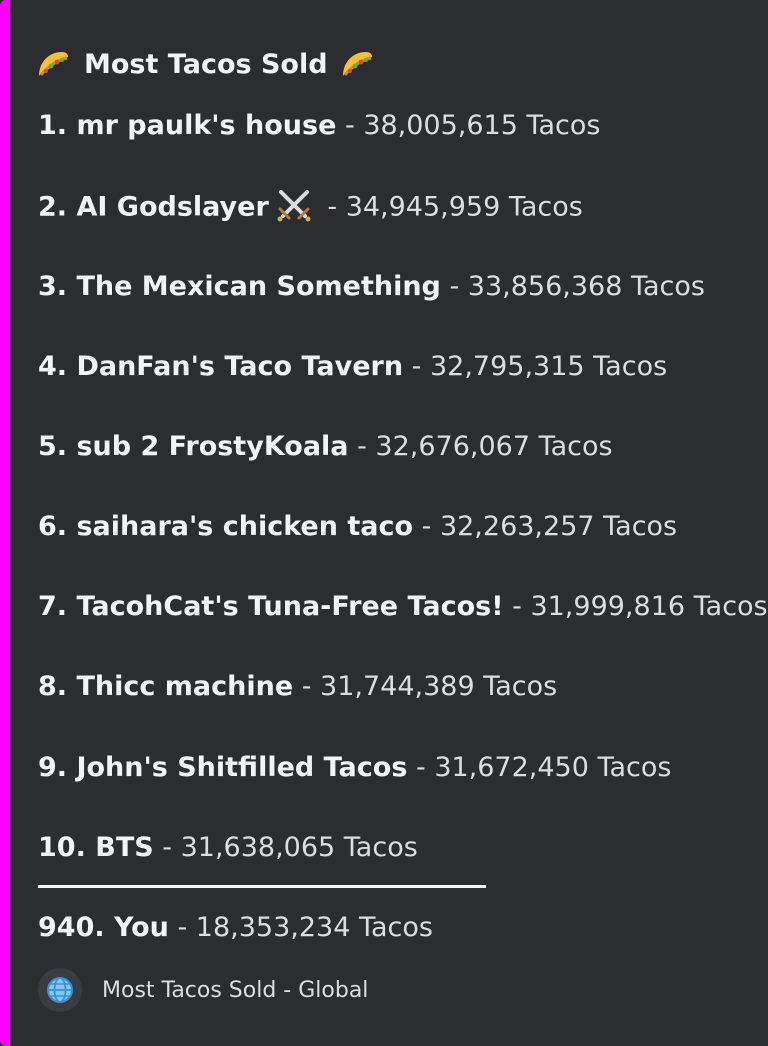  Describe the element at coordinates (635, 606) in the screenshot. I see `entry-value: - 31,999,816 Tacos` at that location.